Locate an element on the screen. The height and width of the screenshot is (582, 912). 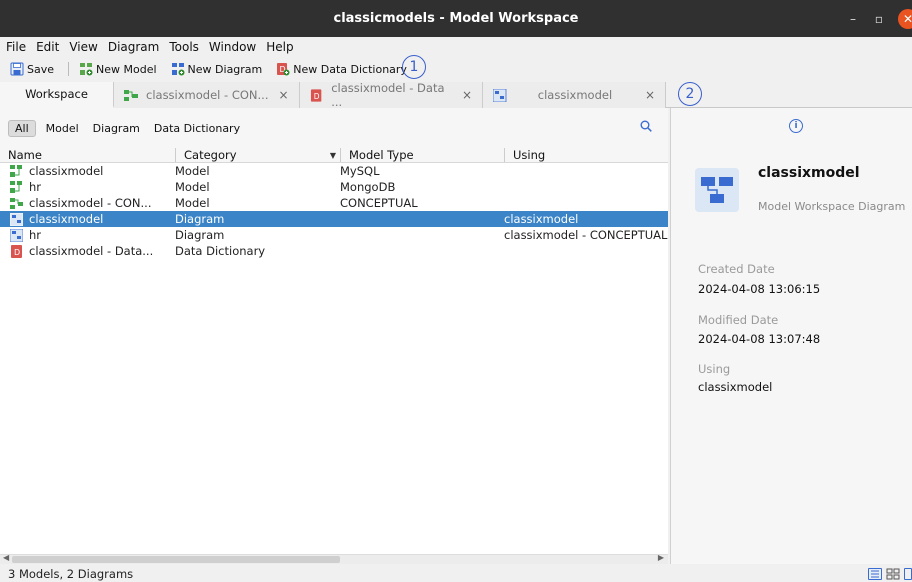
row-using: classixmodel - CONCEPTUAL is located at coordinates (586, 235).